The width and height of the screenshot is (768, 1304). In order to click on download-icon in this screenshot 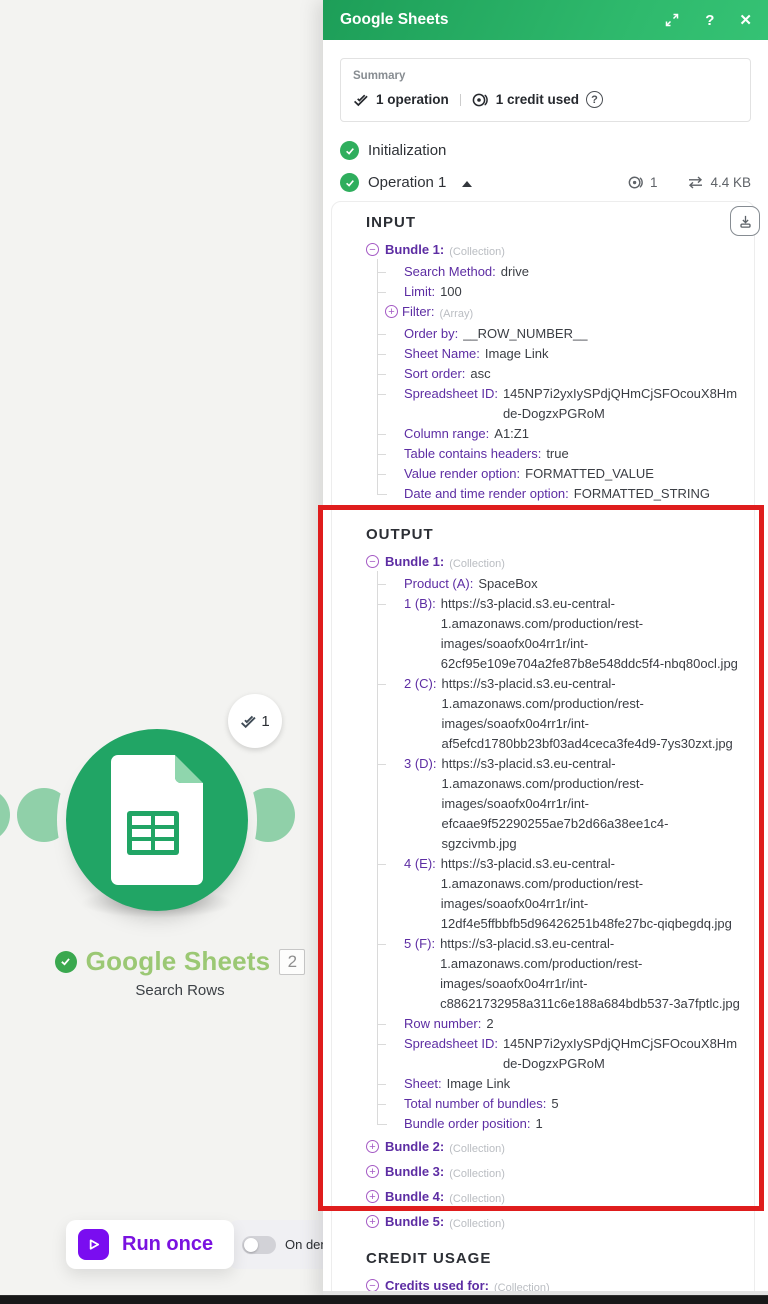, I will do `click(745, 221)`.